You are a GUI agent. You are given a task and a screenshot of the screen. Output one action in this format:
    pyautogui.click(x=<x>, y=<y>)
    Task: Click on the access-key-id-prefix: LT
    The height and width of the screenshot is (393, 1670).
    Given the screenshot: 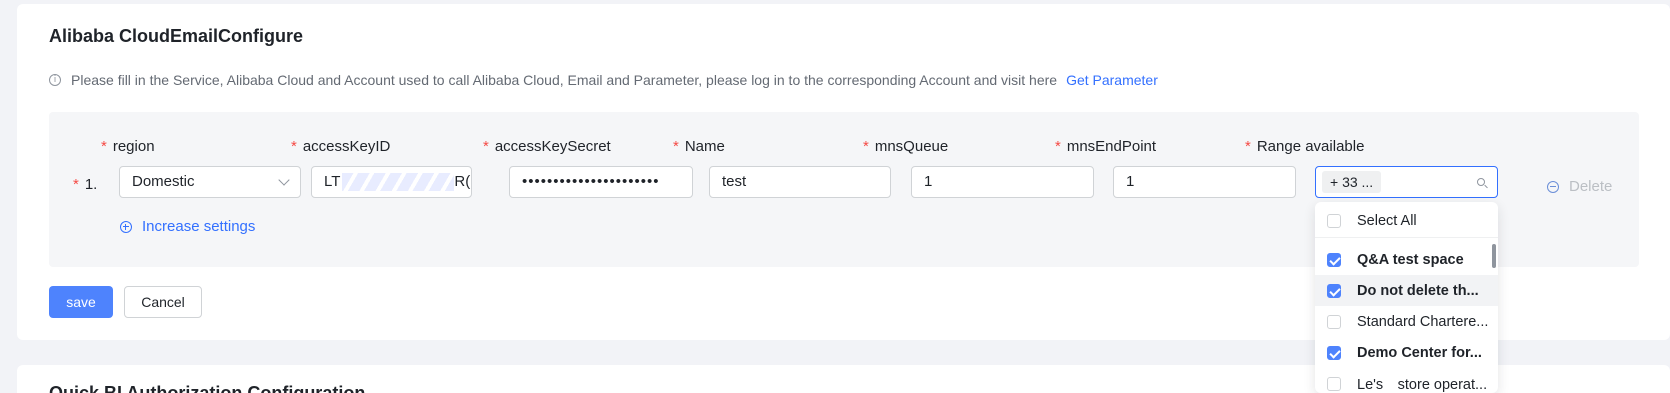 What is the action you would take?
    pyautogui.click(x=332, y=181)
    